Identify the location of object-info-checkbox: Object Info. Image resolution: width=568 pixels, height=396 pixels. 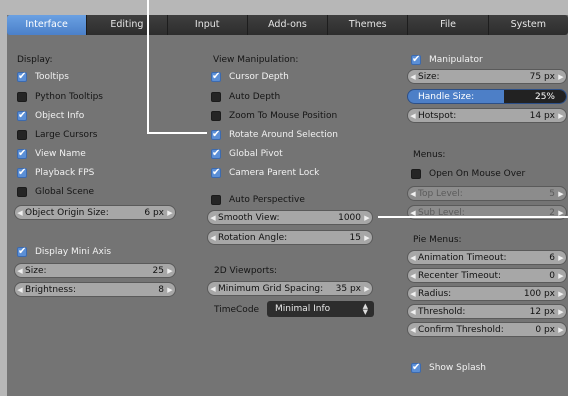
(50, 116).